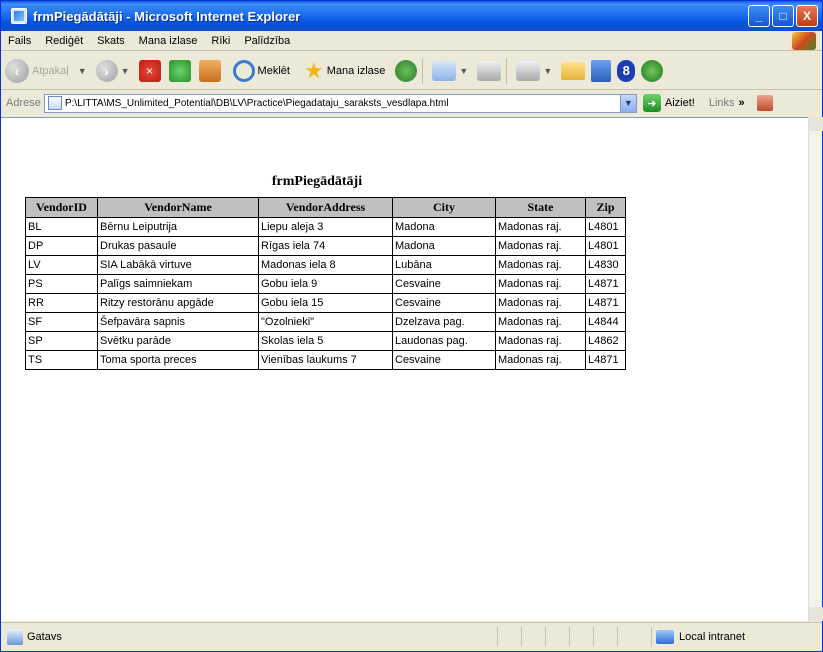 Image resolution: width=823 pixels, height=652 pixels. What do you see at coordinates (178, 303) in the screenshot?
I see `table-cell: Ritzy restorānu apgāde` at bounding box center [178, 303].